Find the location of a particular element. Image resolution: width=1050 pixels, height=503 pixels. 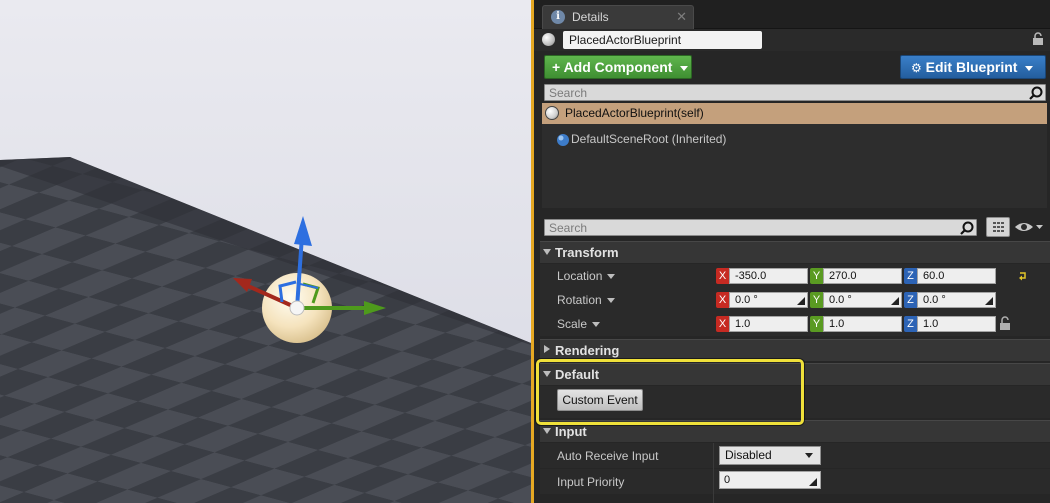

eye-icon is located at coordinates (1024, 227).